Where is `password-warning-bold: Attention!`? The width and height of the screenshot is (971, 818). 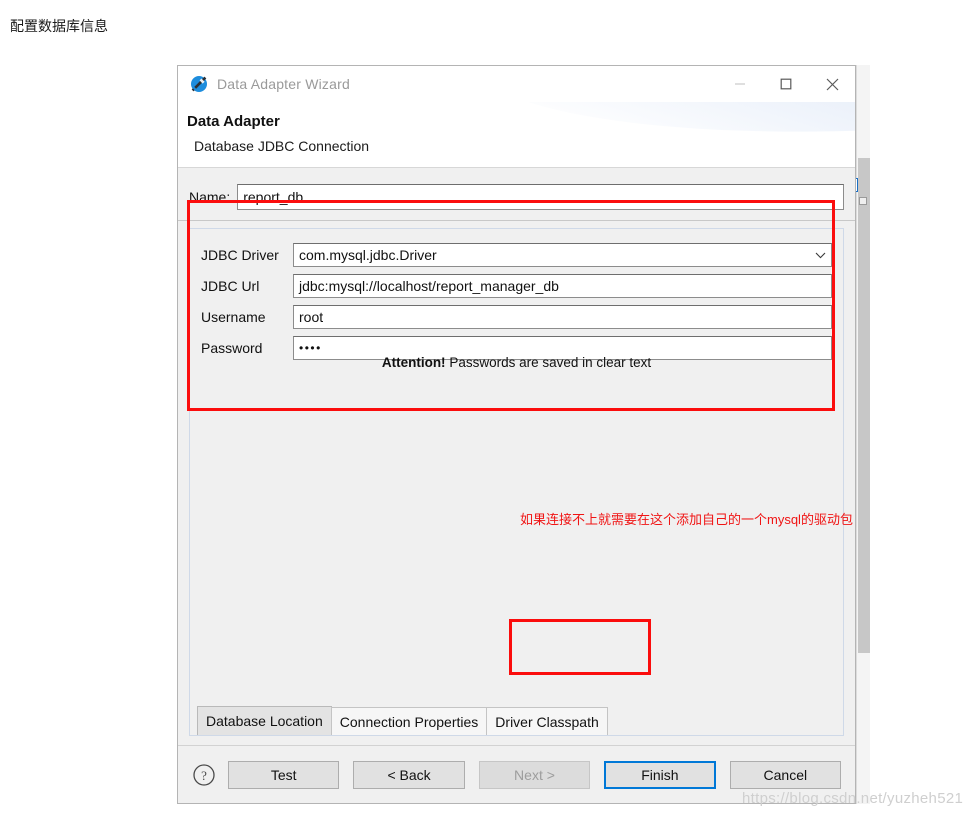 password-warning-bold: Attention! is located at coordinates (413, 362).